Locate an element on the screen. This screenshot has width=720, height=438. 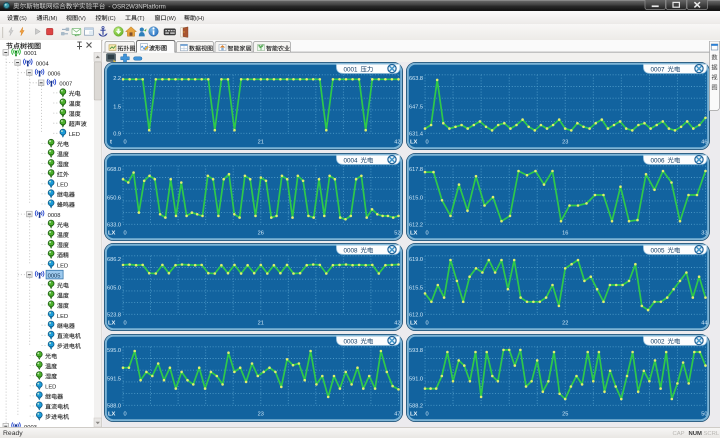
svg-text: CAP is located at coordinates (679, 434).